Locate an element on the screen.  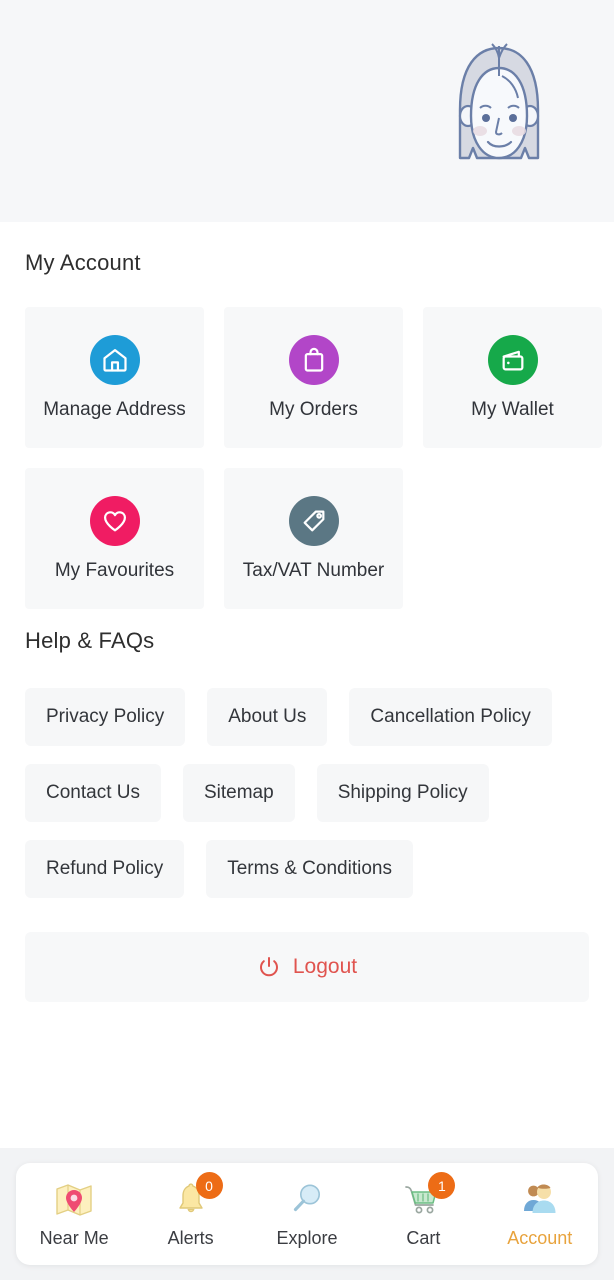
home-icon is located at coordinates (114, 359).